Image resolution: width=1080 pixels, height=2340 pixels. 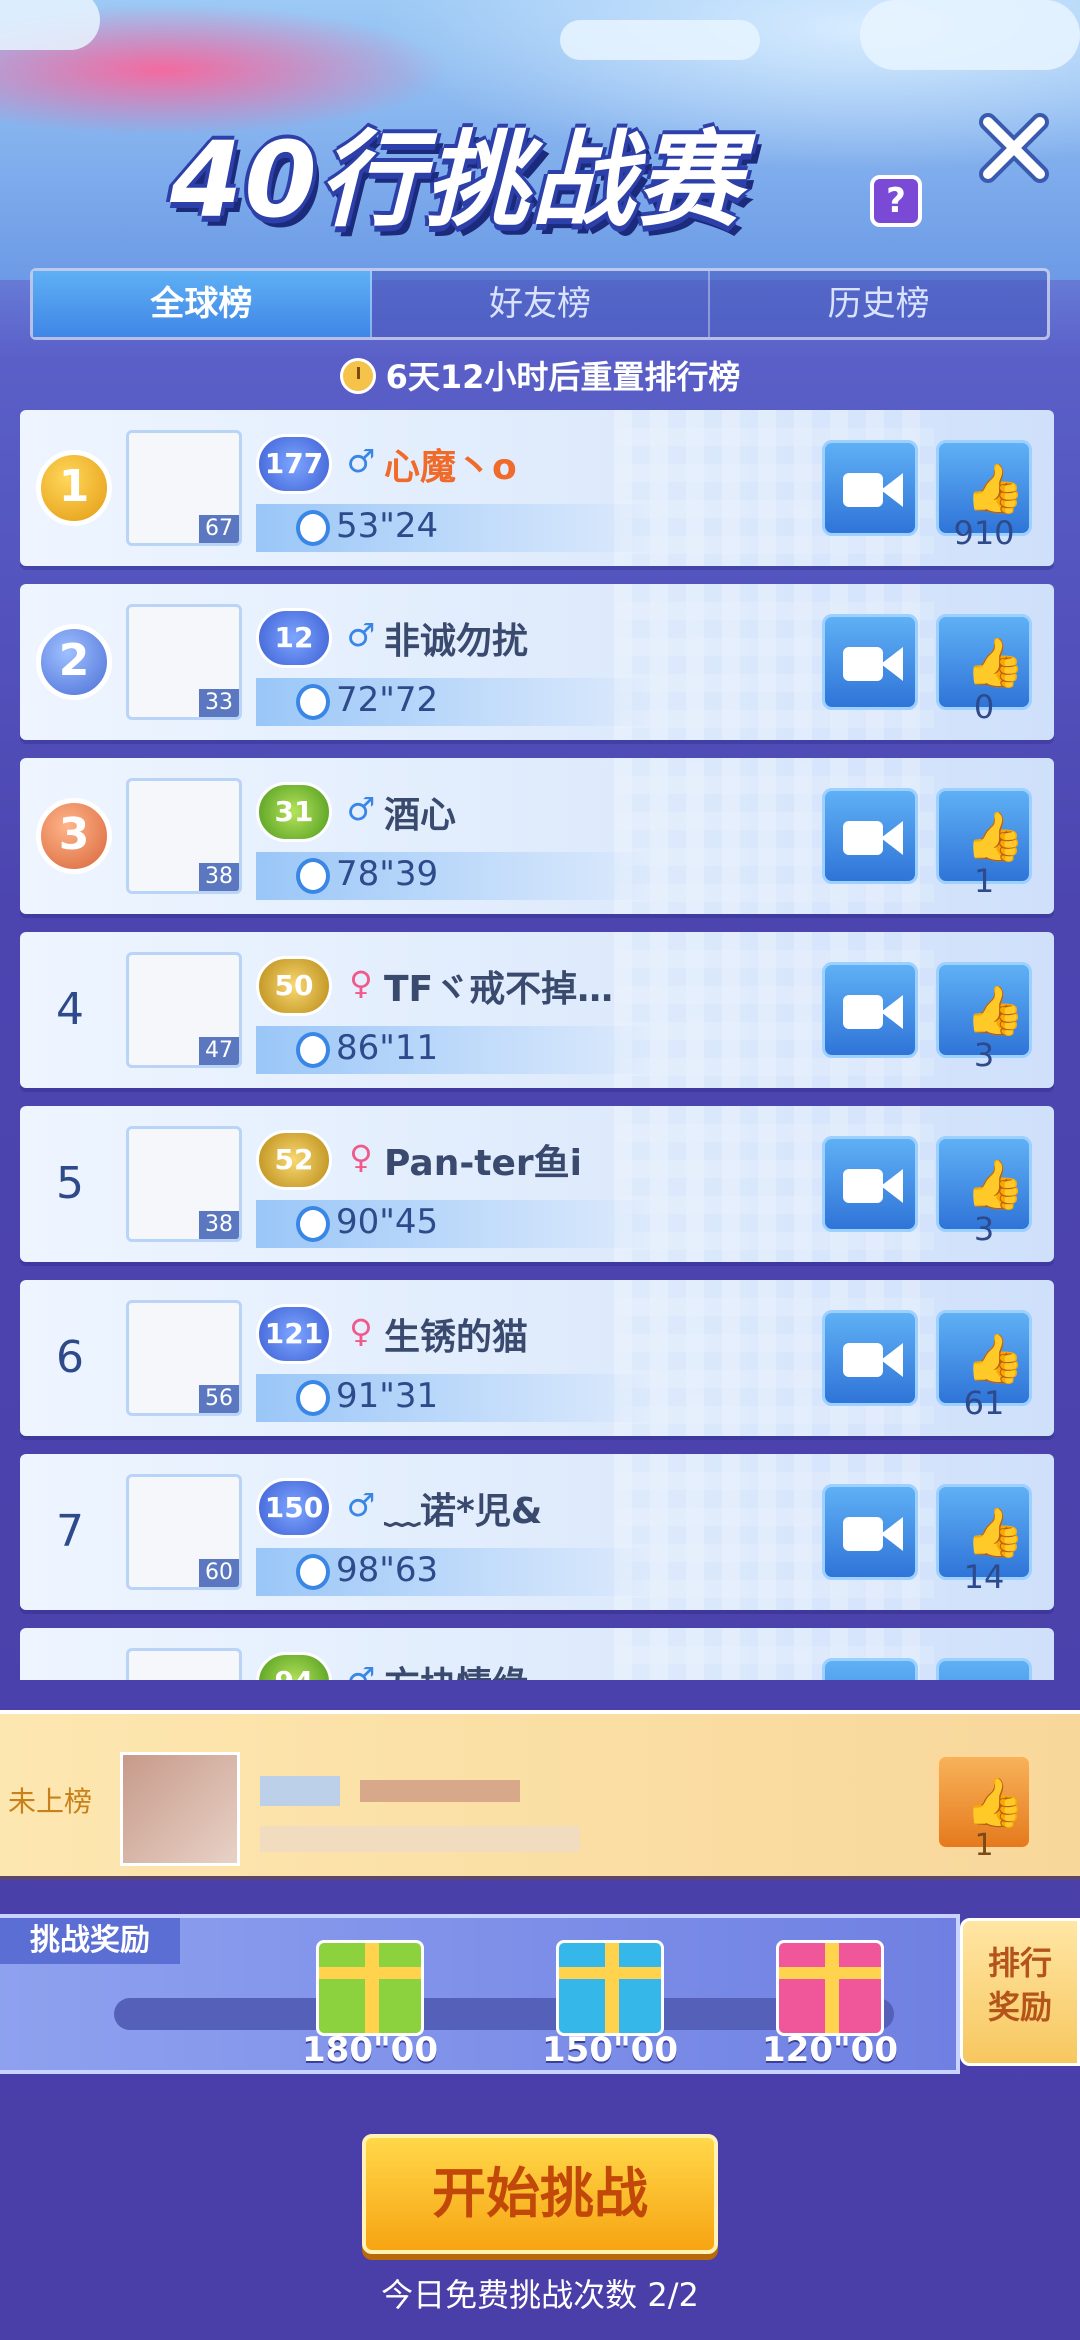 What do you see at coordinates (70, 1183) in the screenshot?
I see `rank-number: 5` at bounding box center [70, 1183].